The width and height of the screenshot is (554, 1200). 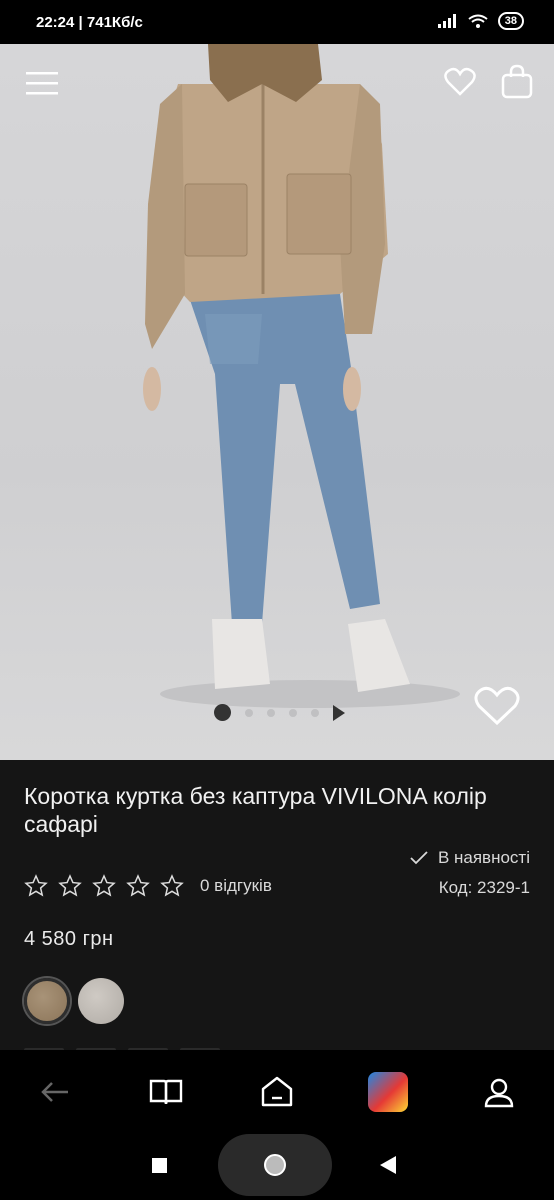 What do you see at coordinates (277, 22) in the screenshot?
I see `status-bar: 22:24 | 741Кб/с 38` at bounding box center [277, 22].